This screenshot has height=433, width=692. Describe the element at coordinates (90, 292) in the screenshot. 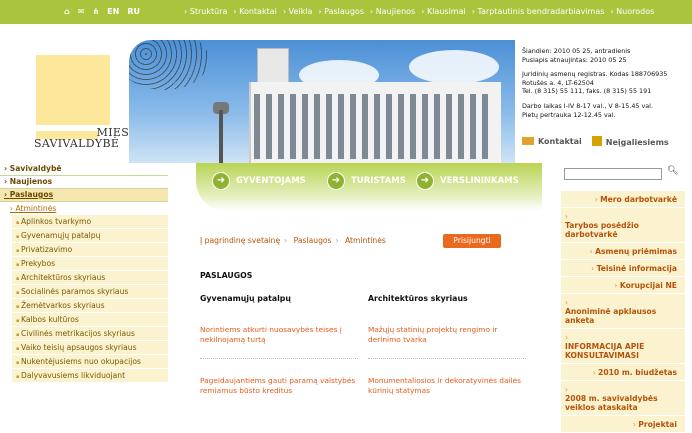

I see `menu-item: Socialinės paramos skyriaus` at that location.